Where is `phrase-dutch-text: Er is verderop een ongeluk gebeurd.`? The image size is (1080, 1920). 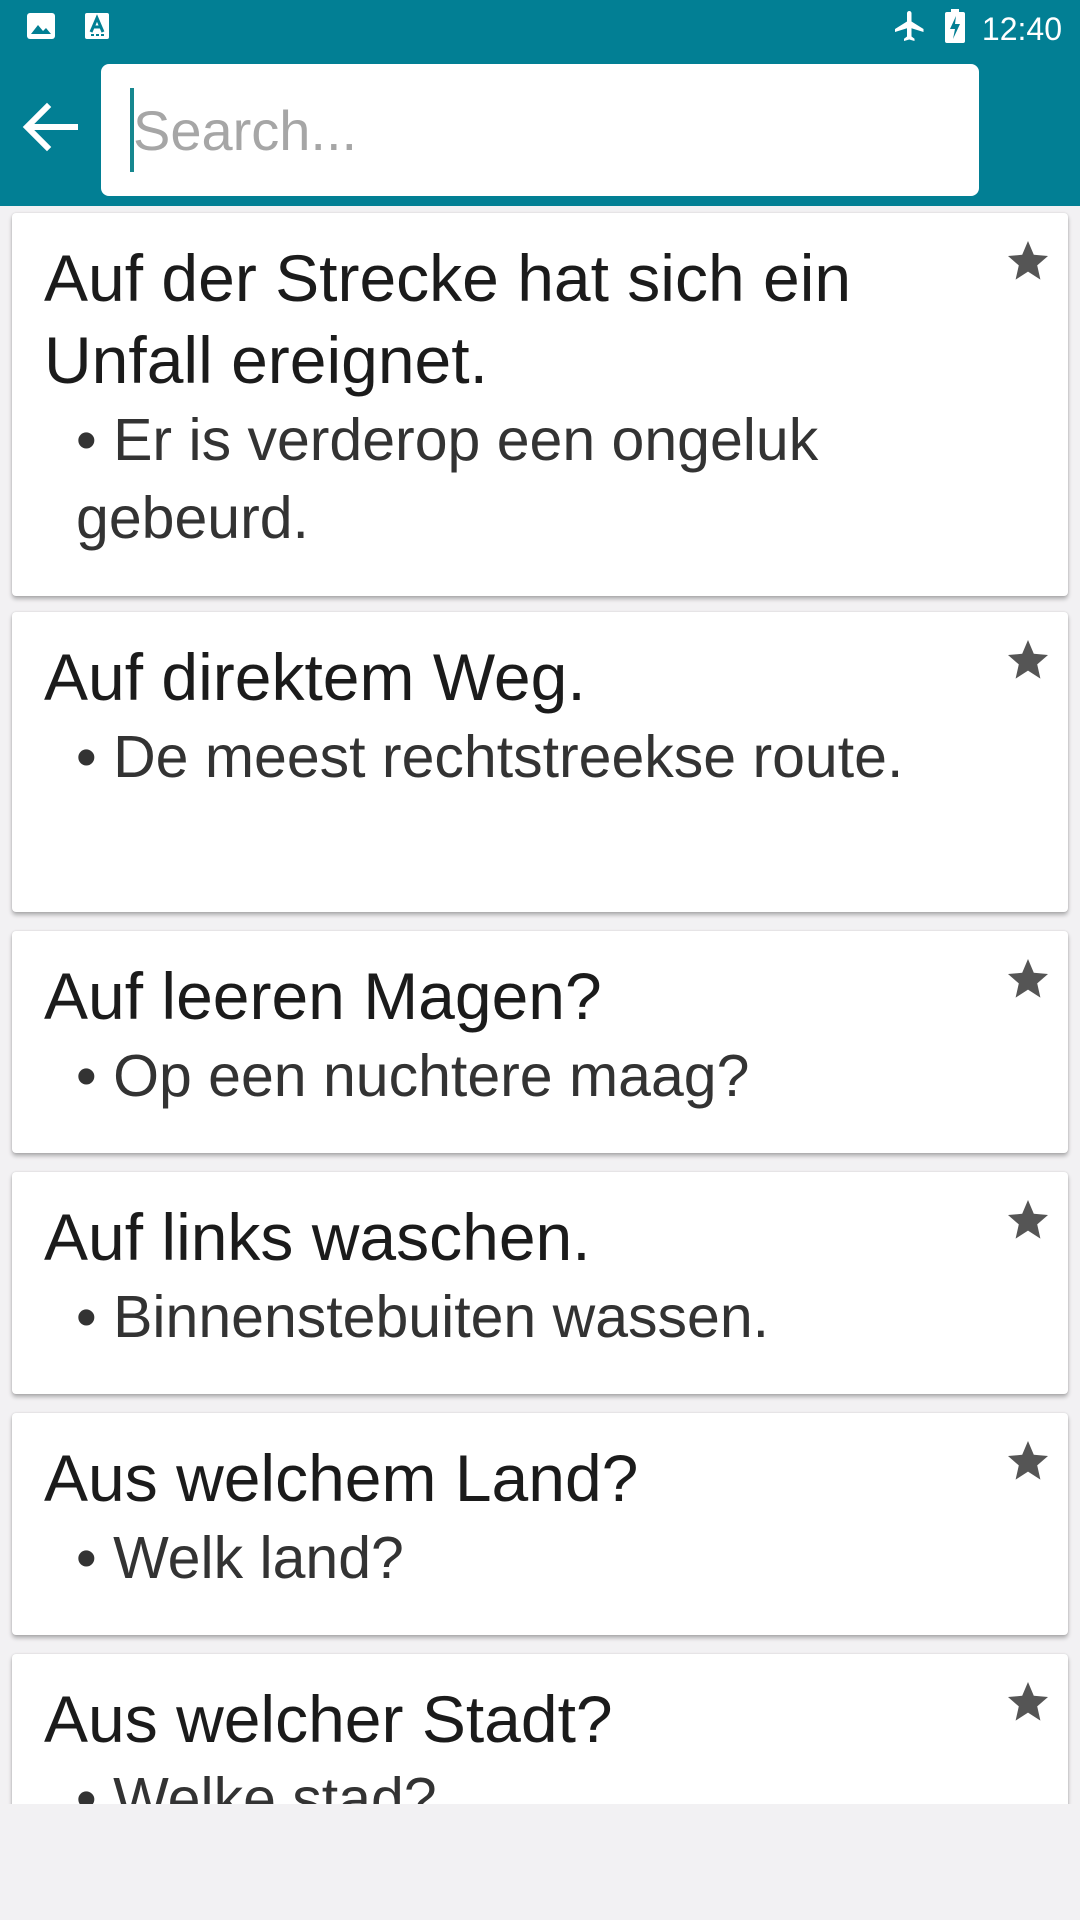 phrase-dutch-text: Er is verderop een ongeluk gebeurd. is located at coordinates (447, 479).